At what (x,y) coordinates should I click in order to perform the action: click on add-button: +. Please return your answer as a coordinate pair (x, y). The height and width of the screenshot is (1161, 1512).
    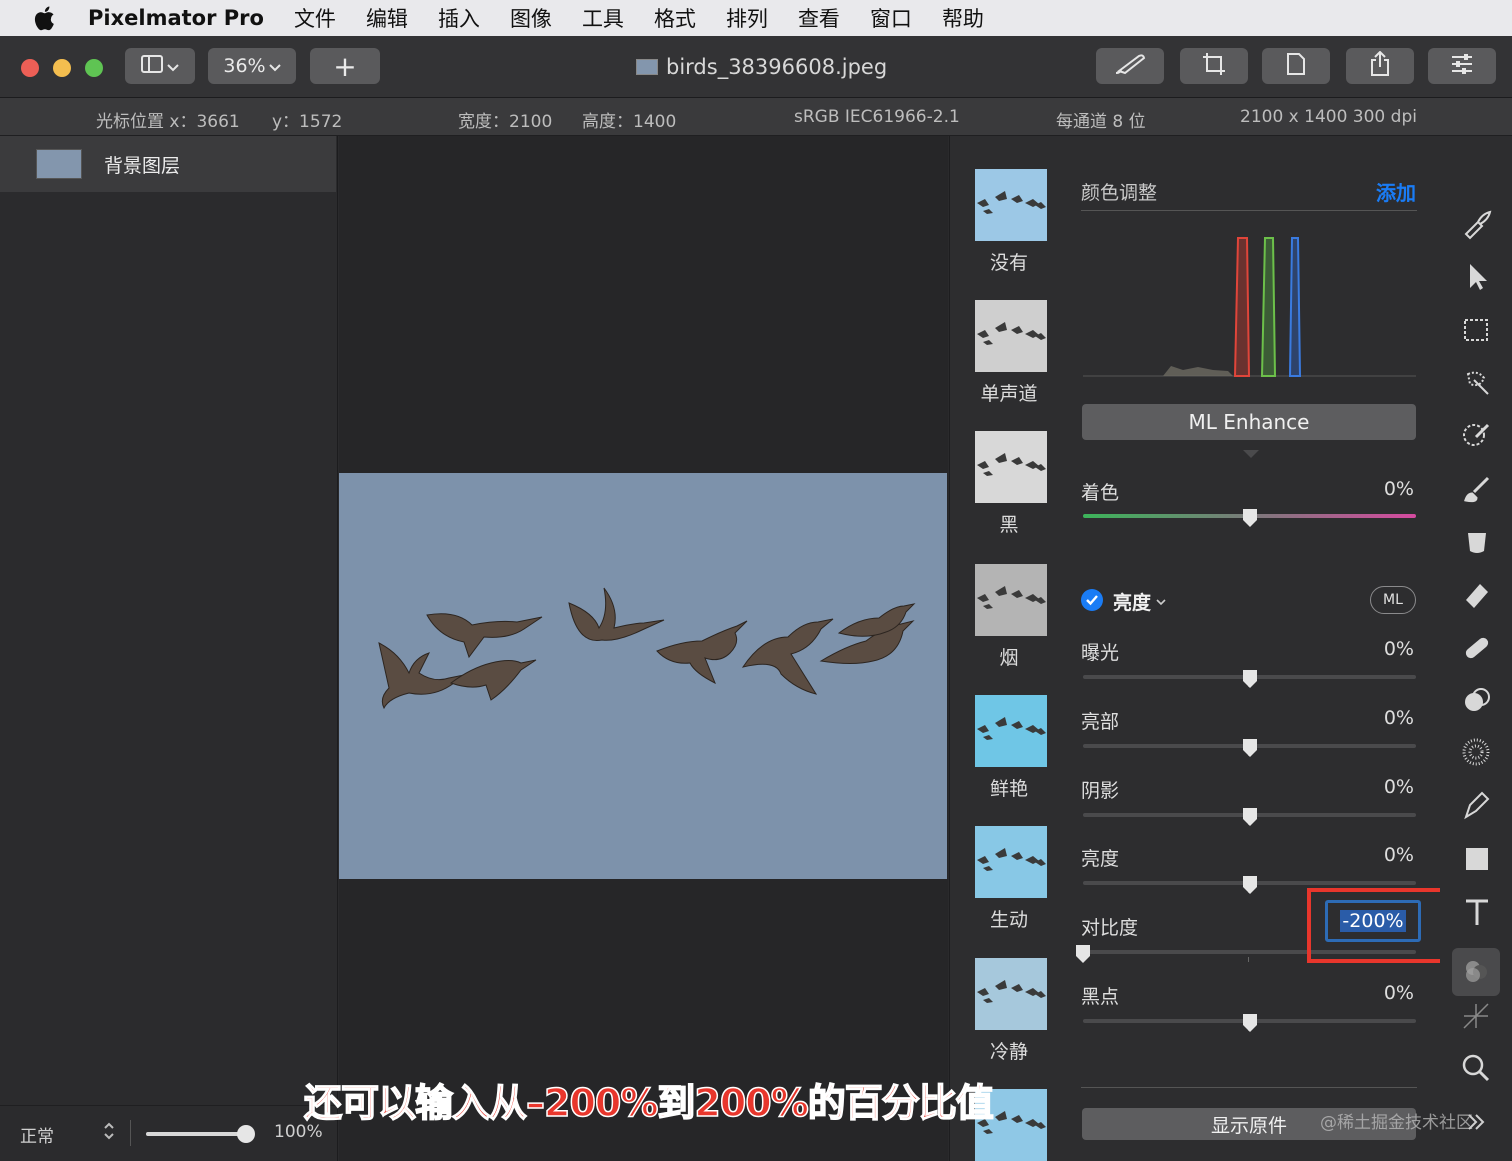
    Looking at the image, I should click on (345, 66).